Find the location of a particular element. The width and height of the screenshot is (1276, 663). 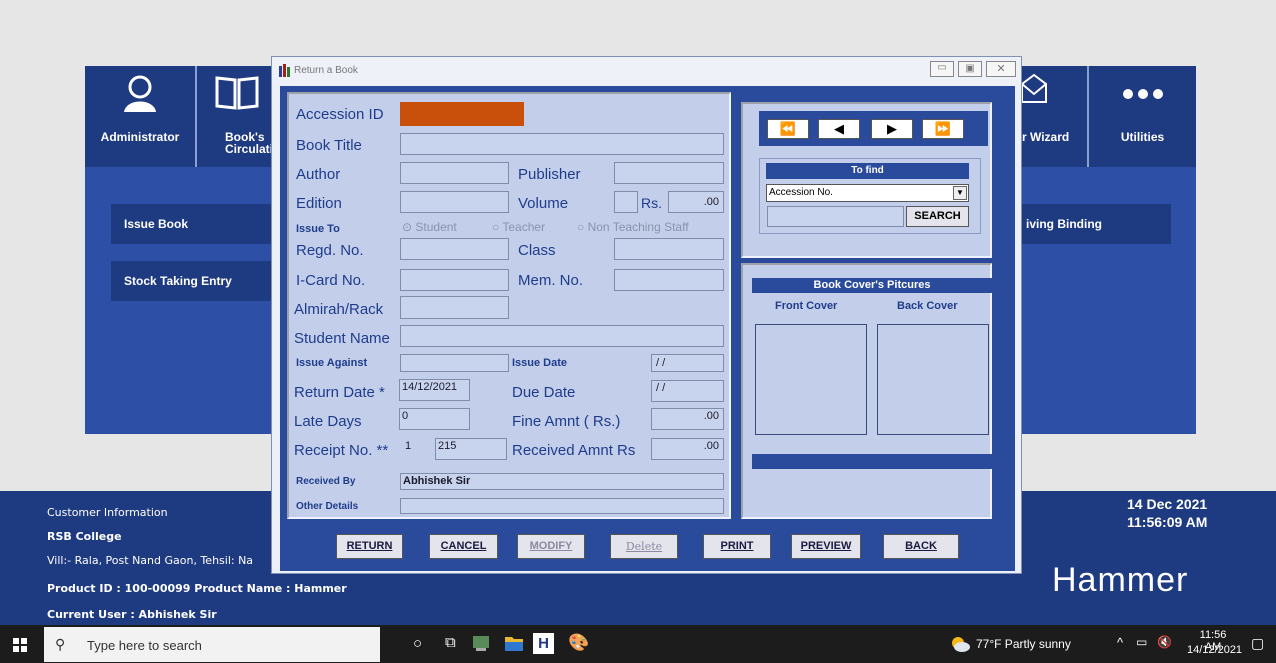

almirah-rack-input is located at coordinates (454, 307).